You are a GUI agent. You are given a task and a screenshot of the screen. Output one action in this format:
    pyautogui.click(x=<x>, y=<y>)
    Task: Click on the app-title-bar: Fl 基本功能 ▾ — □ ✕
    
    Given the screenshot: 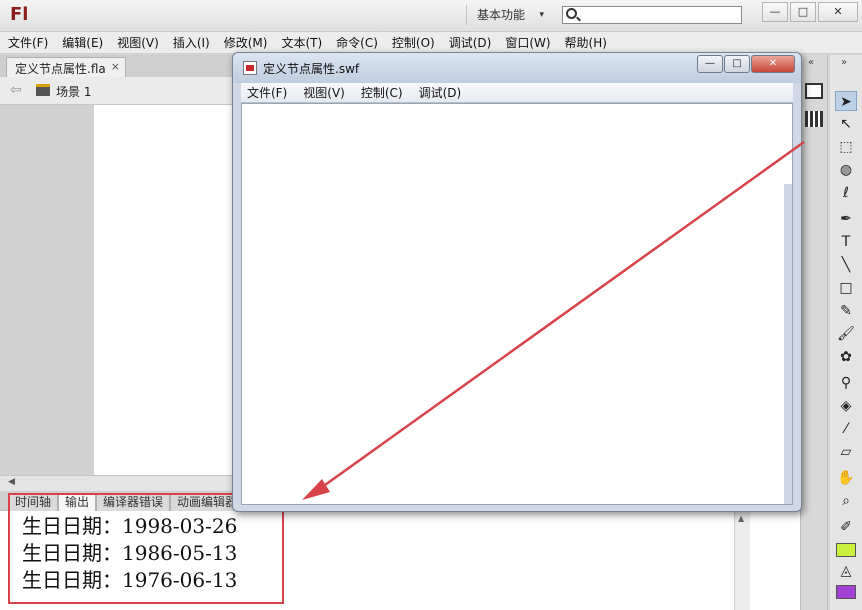 What is the action you would take?
    pyautogui.click(x=431, y=16)
    